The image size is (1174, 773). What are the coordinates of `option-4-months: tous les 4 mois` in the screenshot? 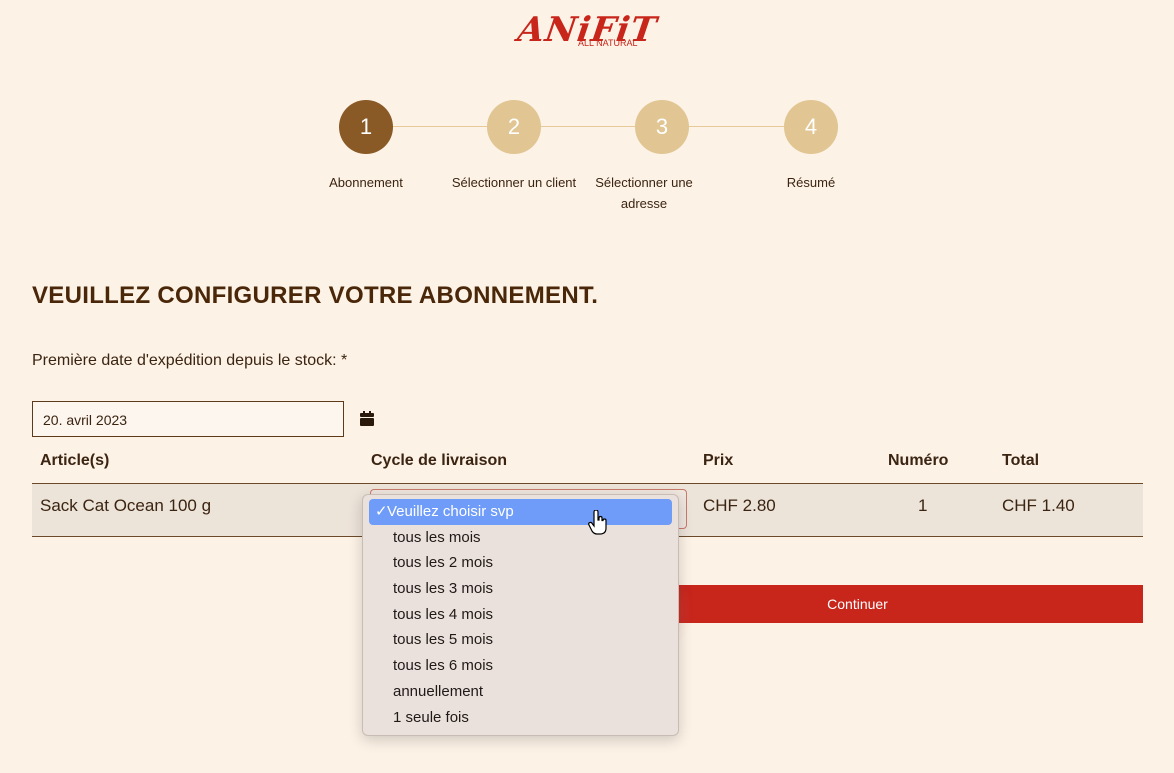 It's located at (520, 615).